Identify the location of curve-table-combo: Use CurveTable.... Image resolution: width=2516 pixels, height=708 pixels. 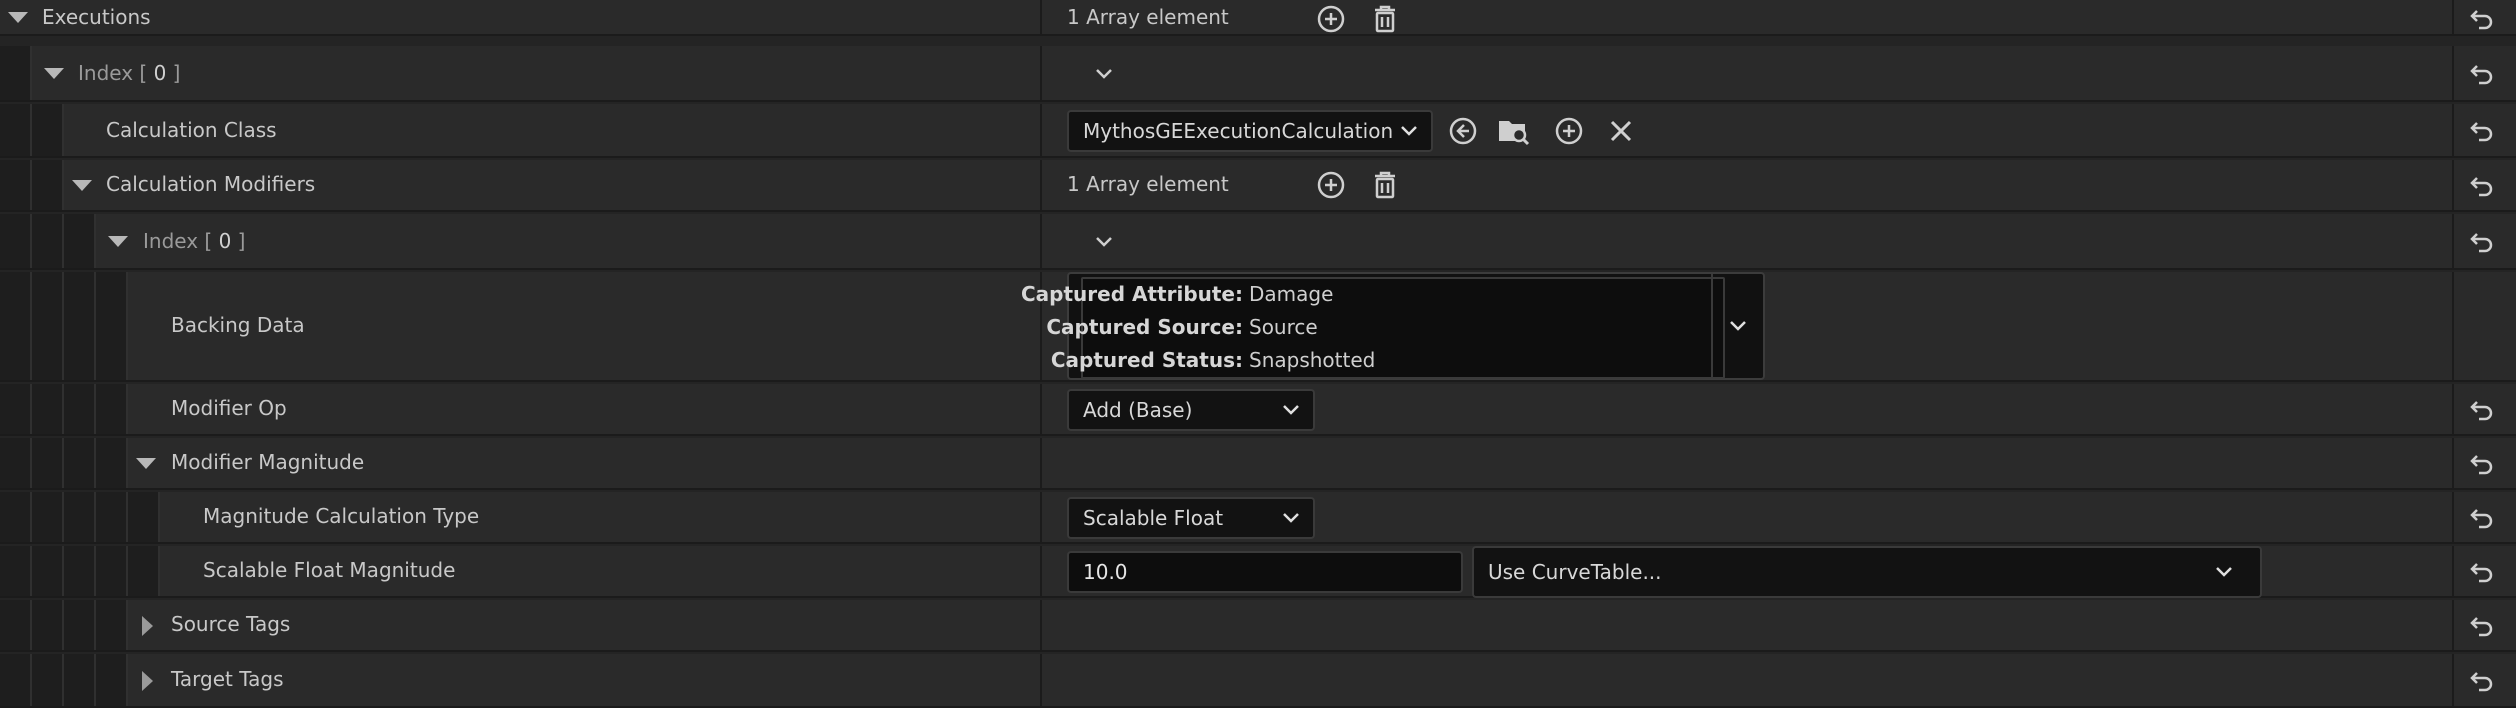
(1867, 572).